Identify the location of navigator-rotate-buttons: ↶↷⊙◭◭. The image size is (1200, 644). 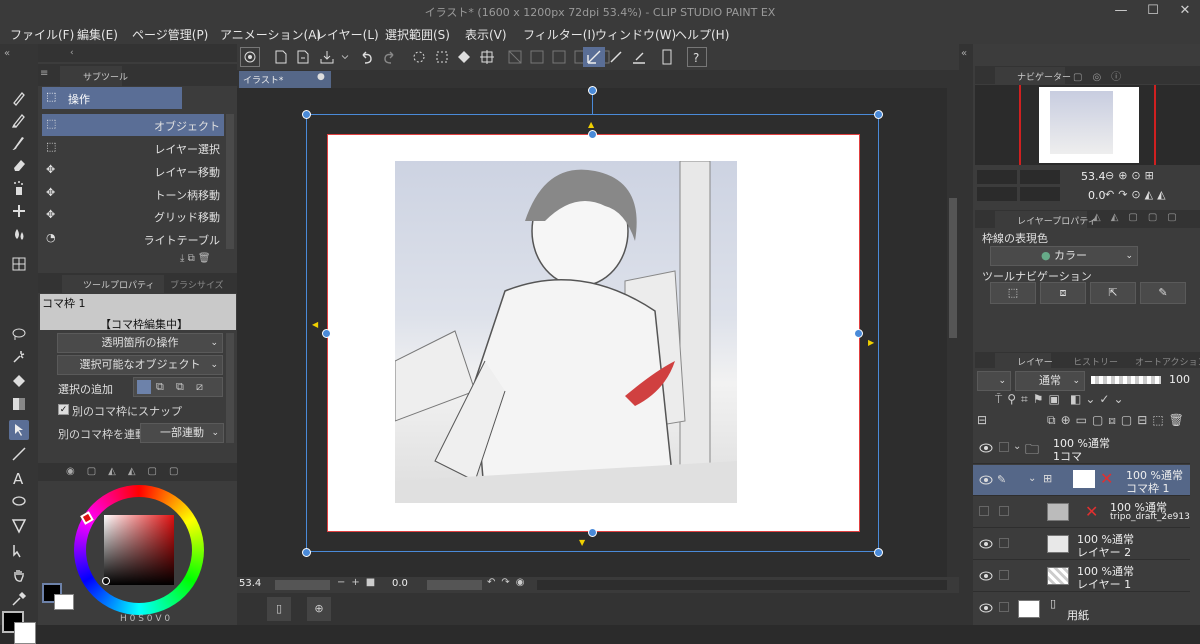
(1137, 194).